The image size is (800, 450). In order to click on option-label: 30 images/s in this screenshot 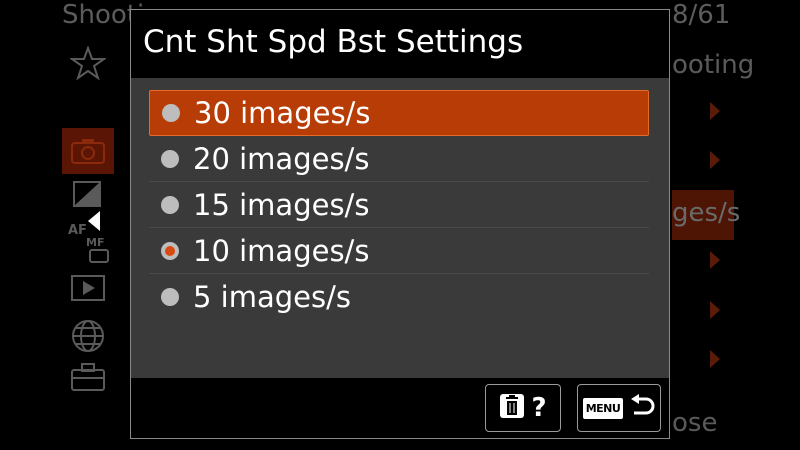, I will do `click(282, 113)`.